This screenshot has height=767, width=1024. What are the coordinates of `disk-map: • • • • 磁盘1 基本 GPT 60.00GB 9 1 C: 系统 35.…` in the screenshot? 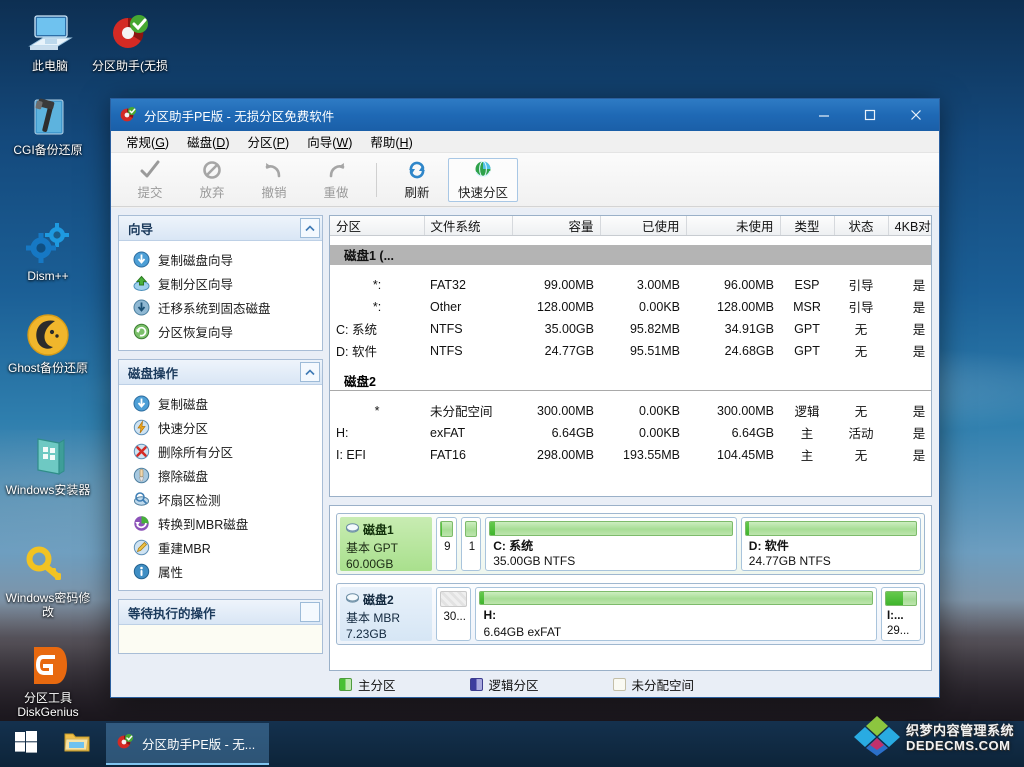 It's located at (630, 588).